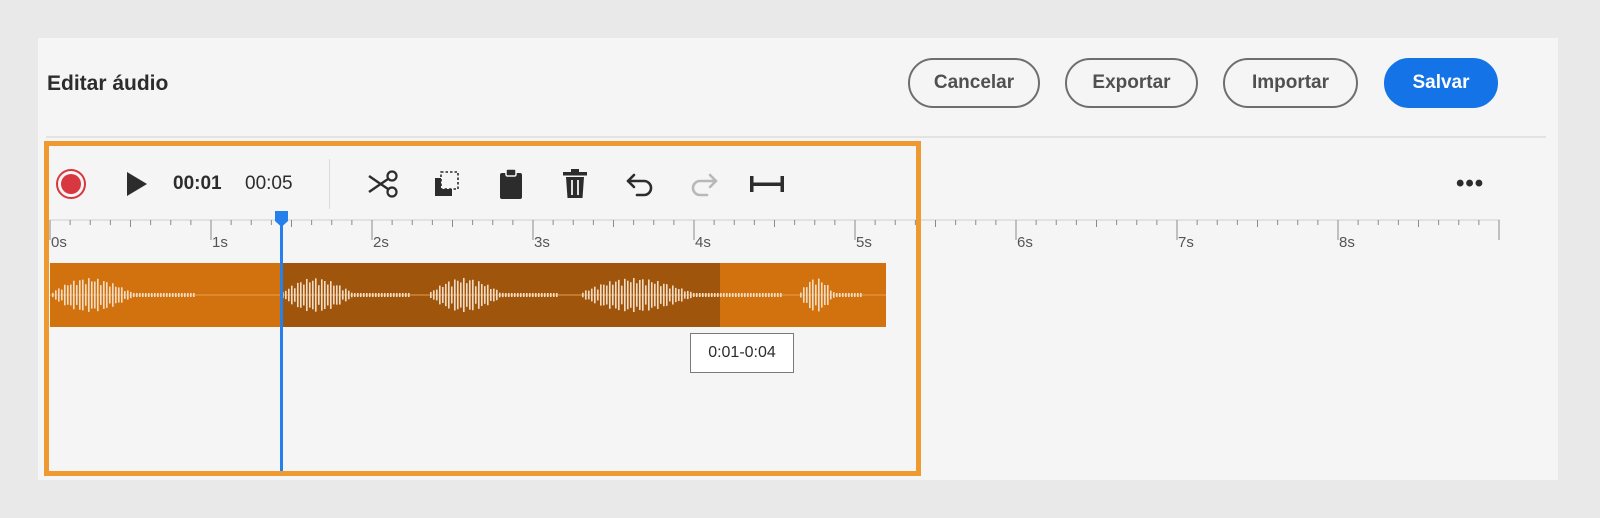  What do you see at coordinates (1470, 184) in the screenshot?
I see `more-options-button: •••` at bounding box center [1470, 184].